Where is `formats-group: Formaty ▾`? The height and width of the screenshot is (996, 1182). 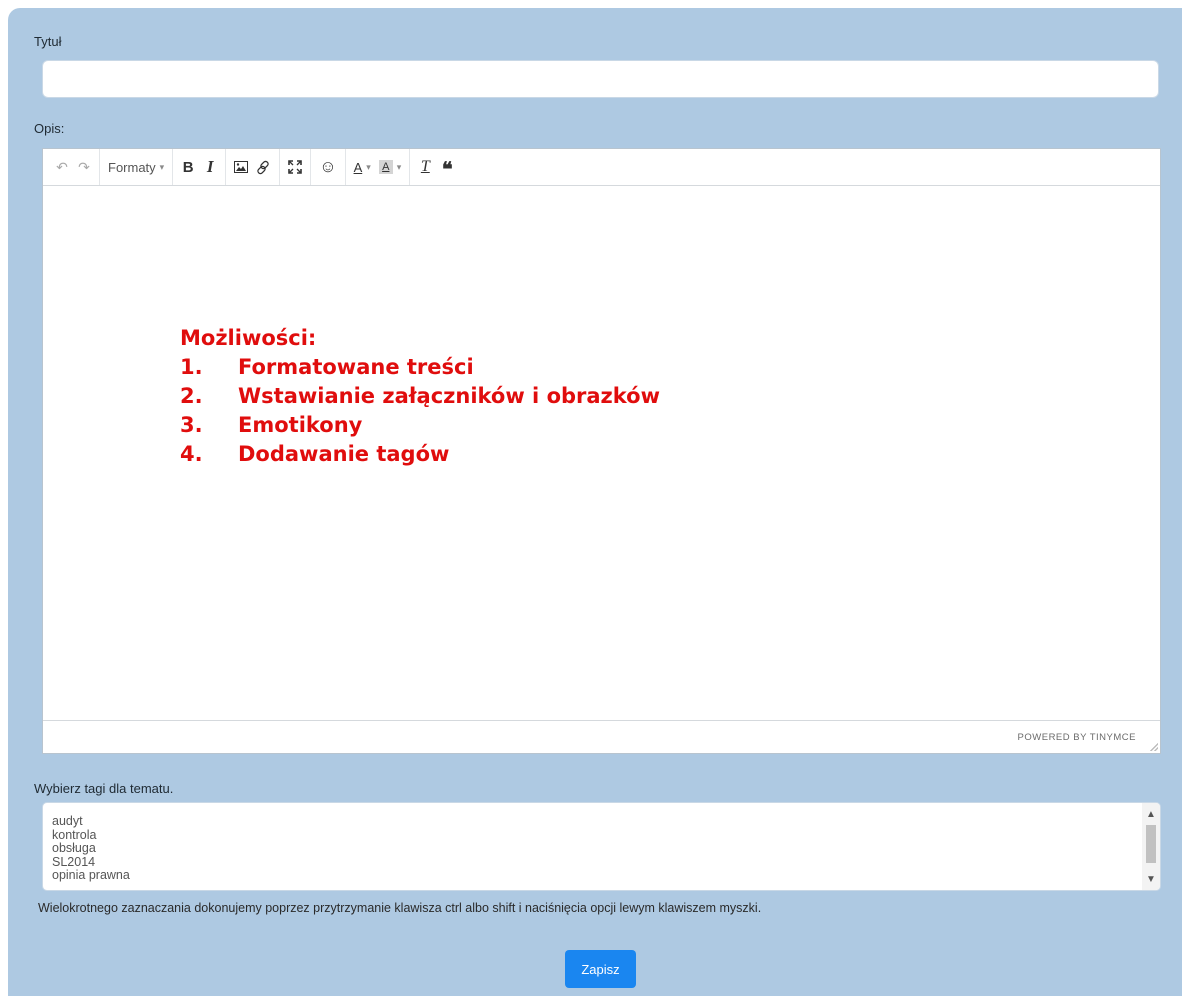
formats-group: Formaty ▾ is located at coordinates (137, 167).